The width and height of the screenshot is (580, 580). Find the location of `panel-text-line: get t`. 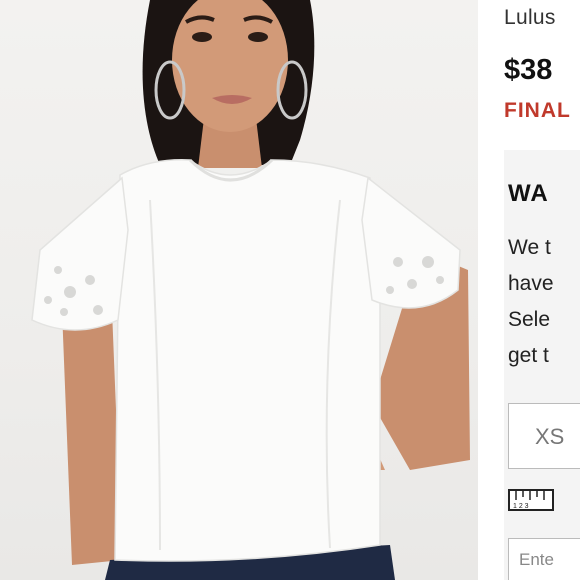

panel-text-line: get t is located at coordinates (528, 355).